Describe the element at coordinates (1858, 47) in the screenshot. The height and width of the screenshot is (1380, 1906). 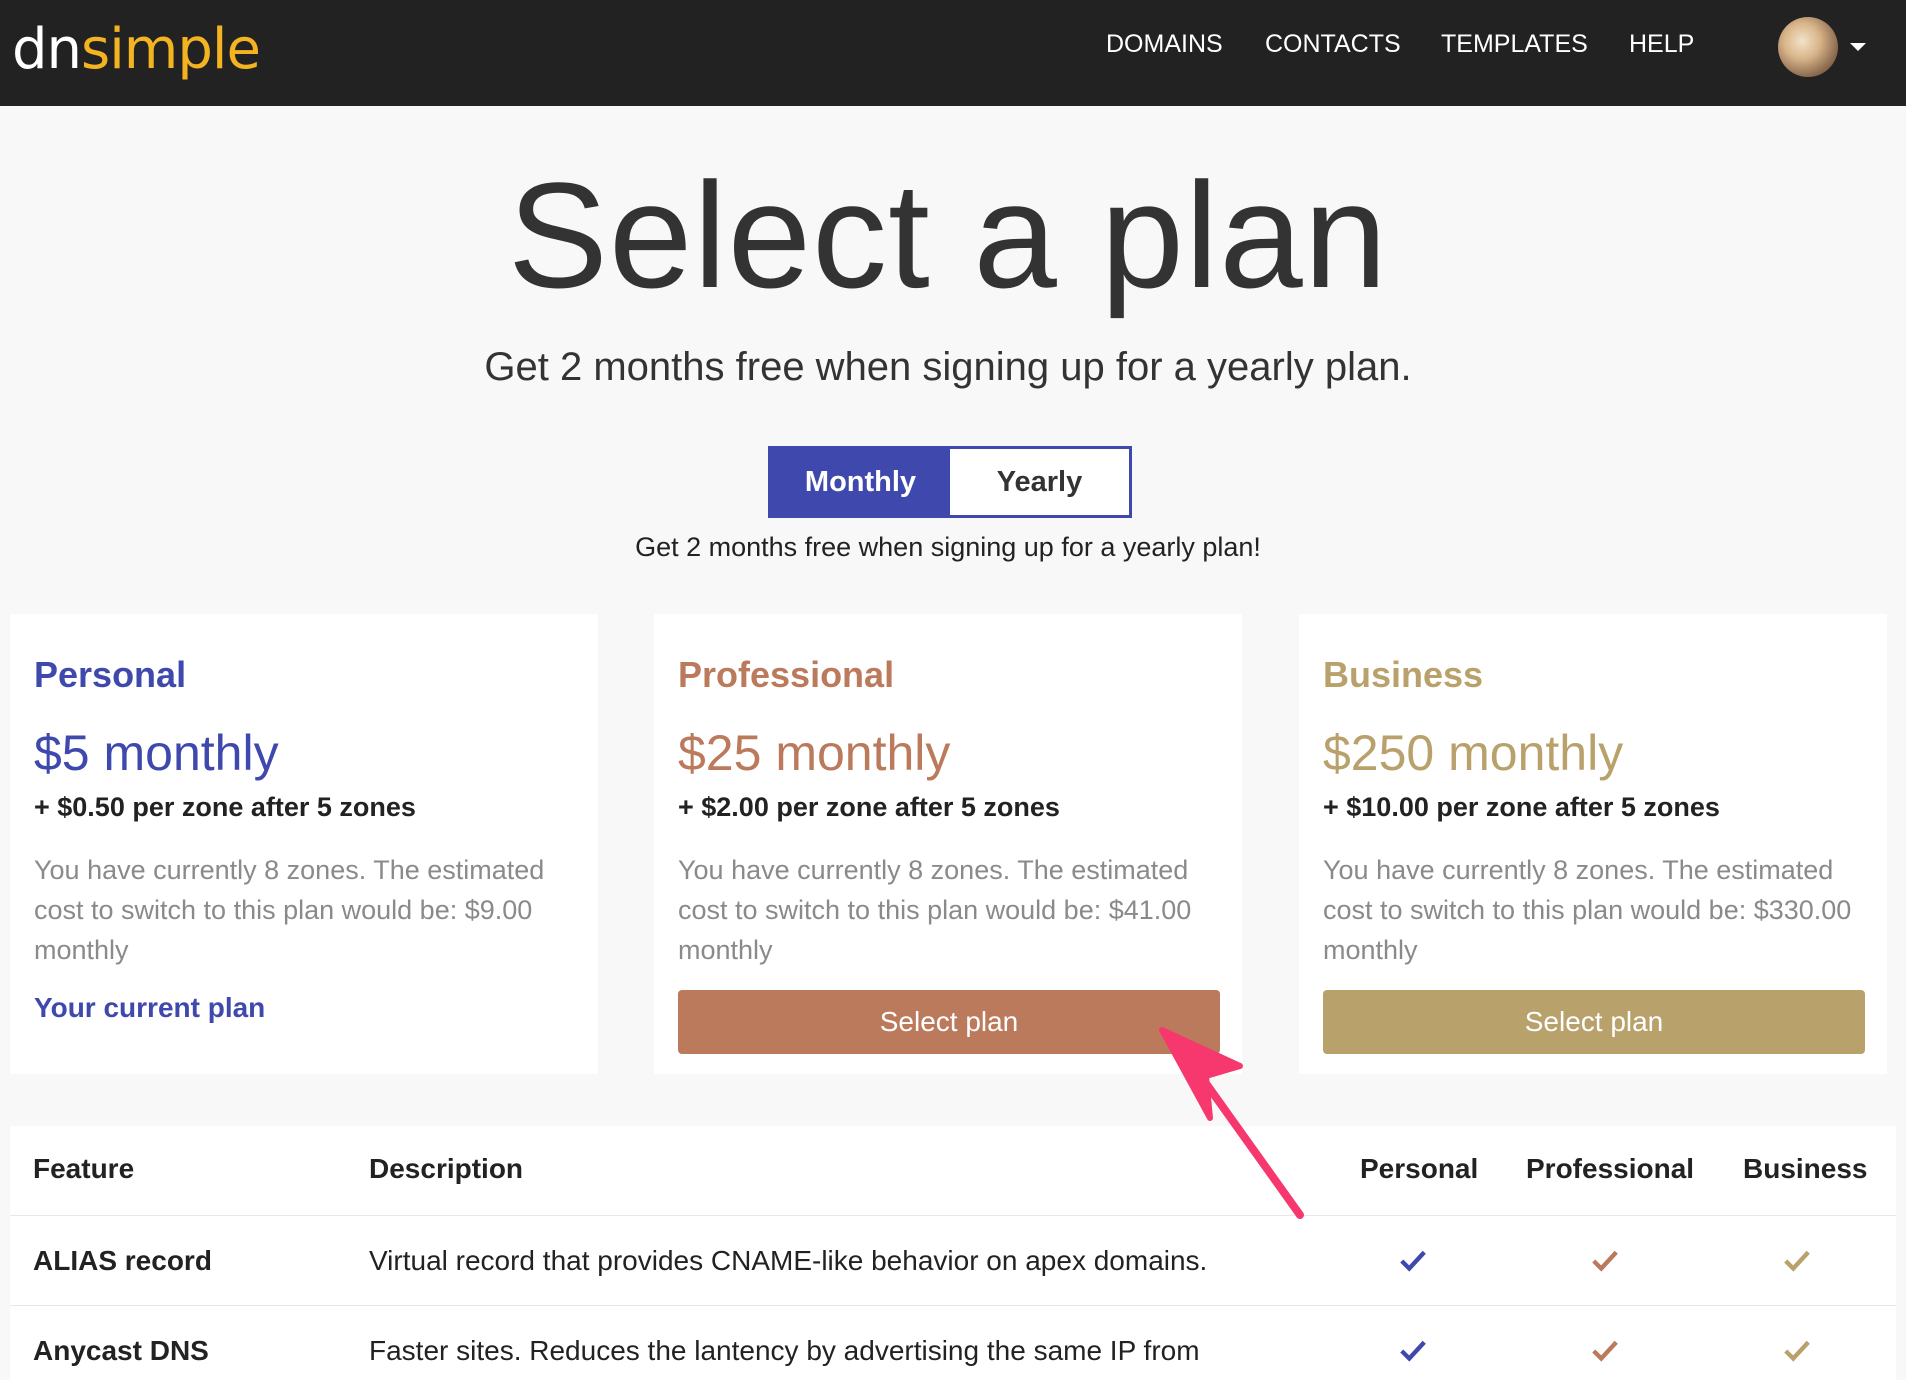
I see `caret-down-icon` at that location.